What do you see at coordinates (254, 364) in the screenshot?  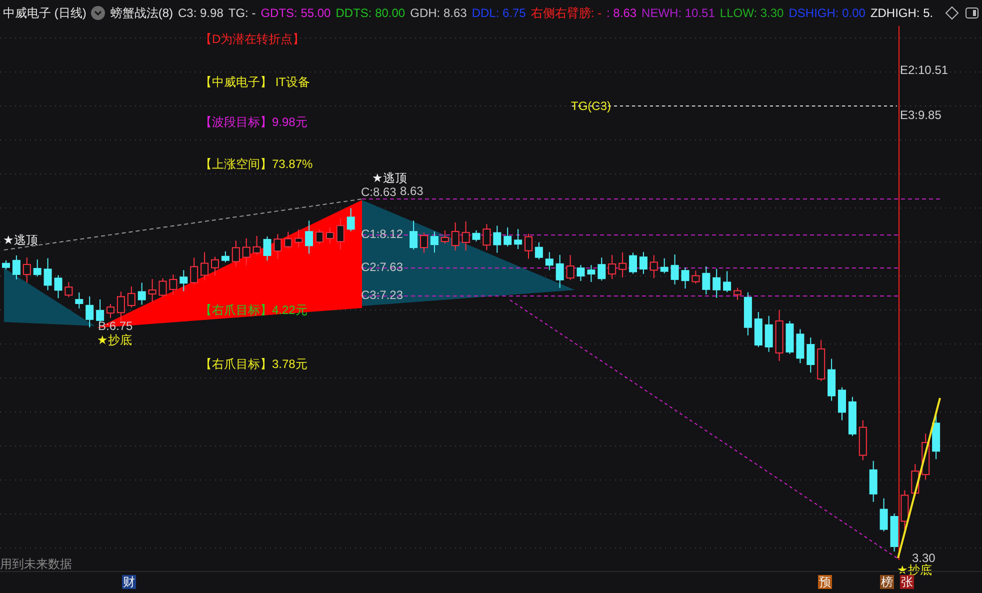 I see `chart-label: 【右爪目标】3.78元` at bounding box center [254, 364].